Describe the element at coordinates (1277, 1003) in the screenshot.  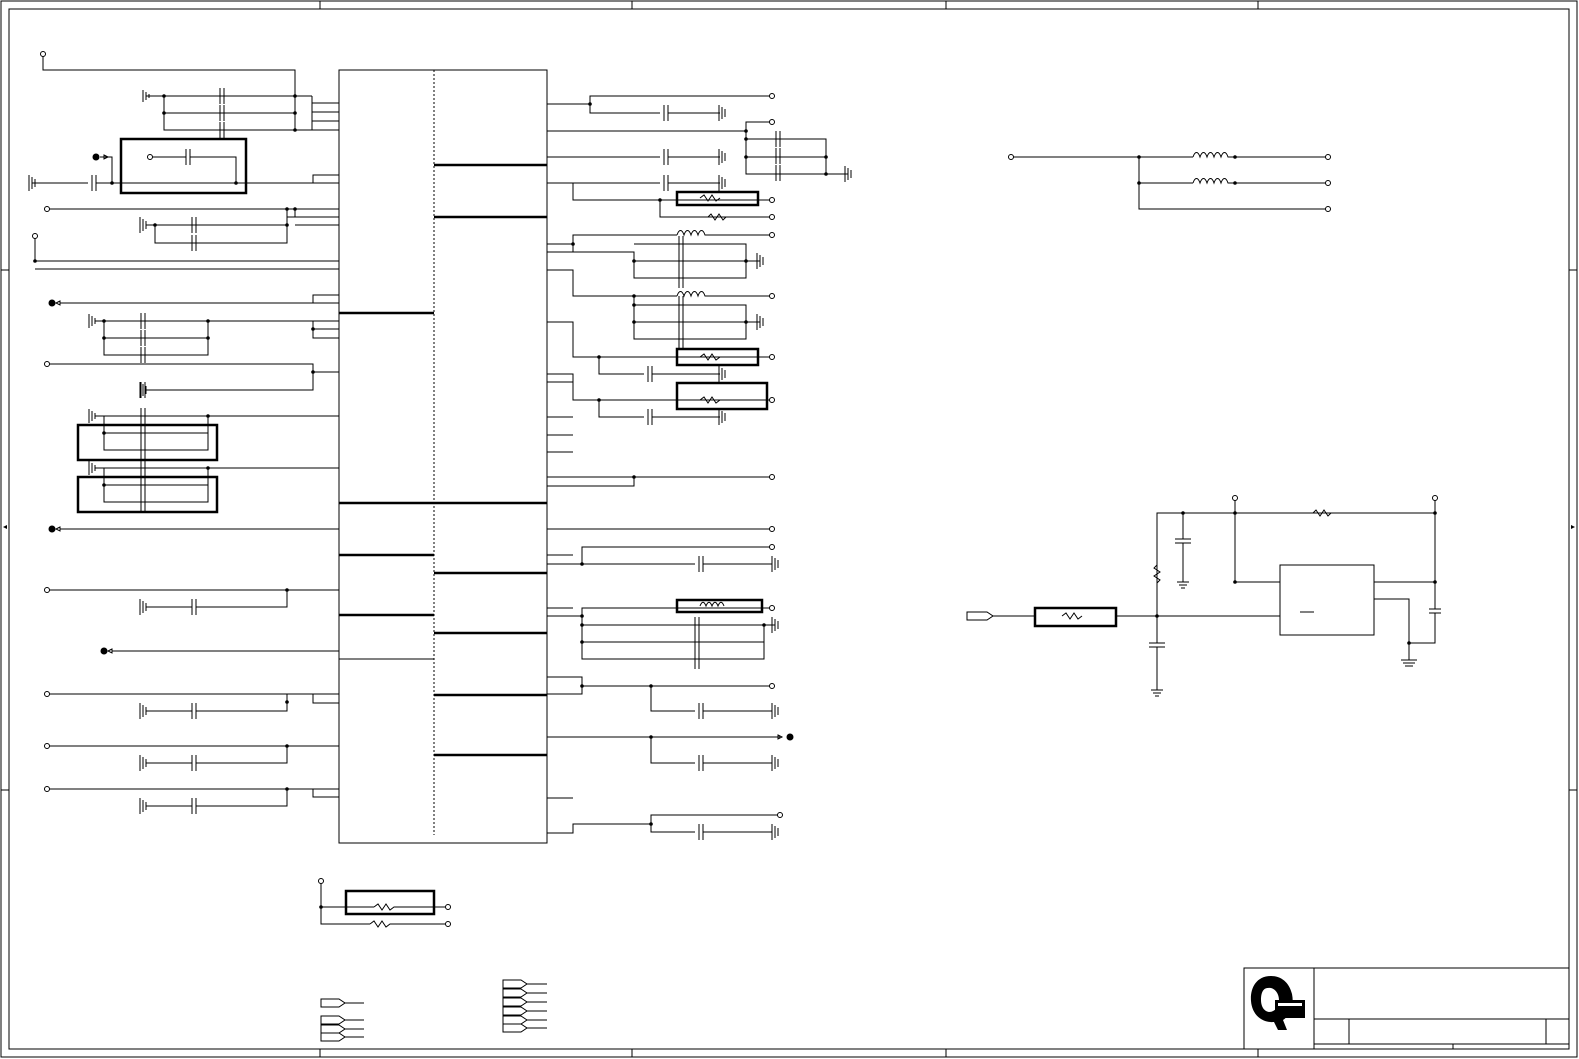
I see `q-logo-icon` at that location.